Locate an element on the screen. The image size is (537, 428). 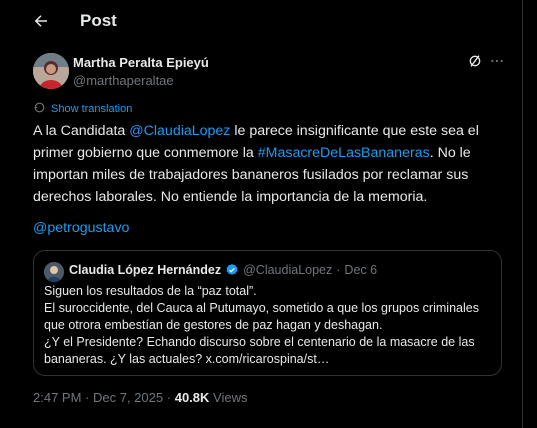
views-label: Views is located at coordinates (230, 397).